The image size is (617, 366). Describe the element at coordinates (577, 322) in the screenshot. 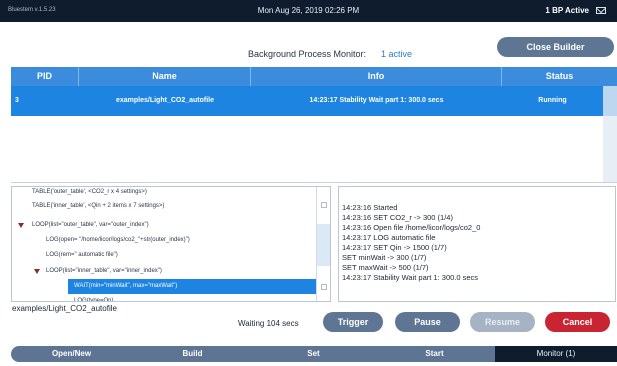

I see `cancel-button: Cancel` at that location.